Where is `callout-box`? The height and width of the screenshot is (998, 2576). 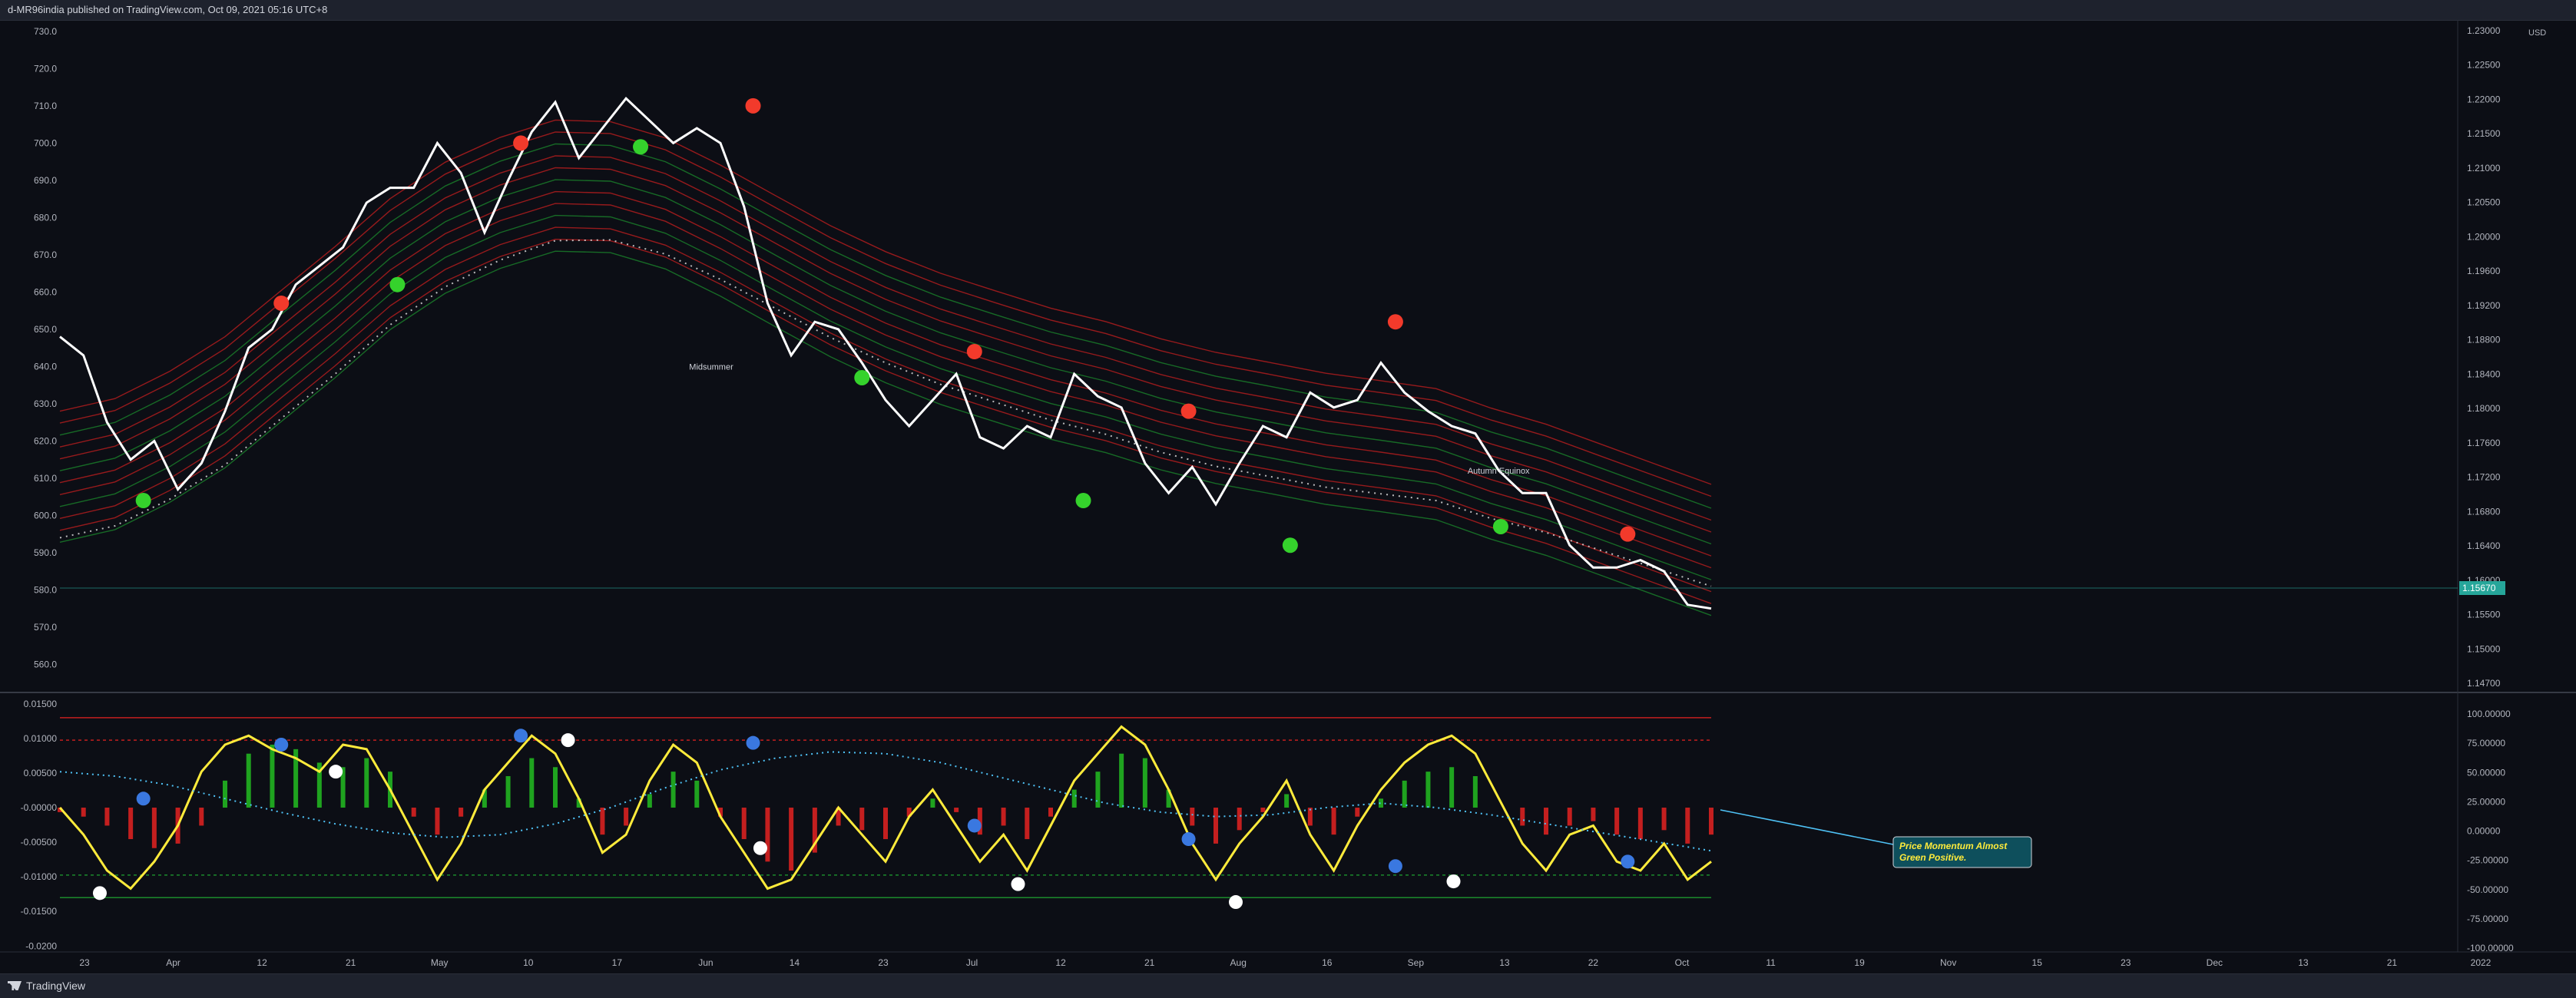 callout-box is located at coordinates (1962, 852).